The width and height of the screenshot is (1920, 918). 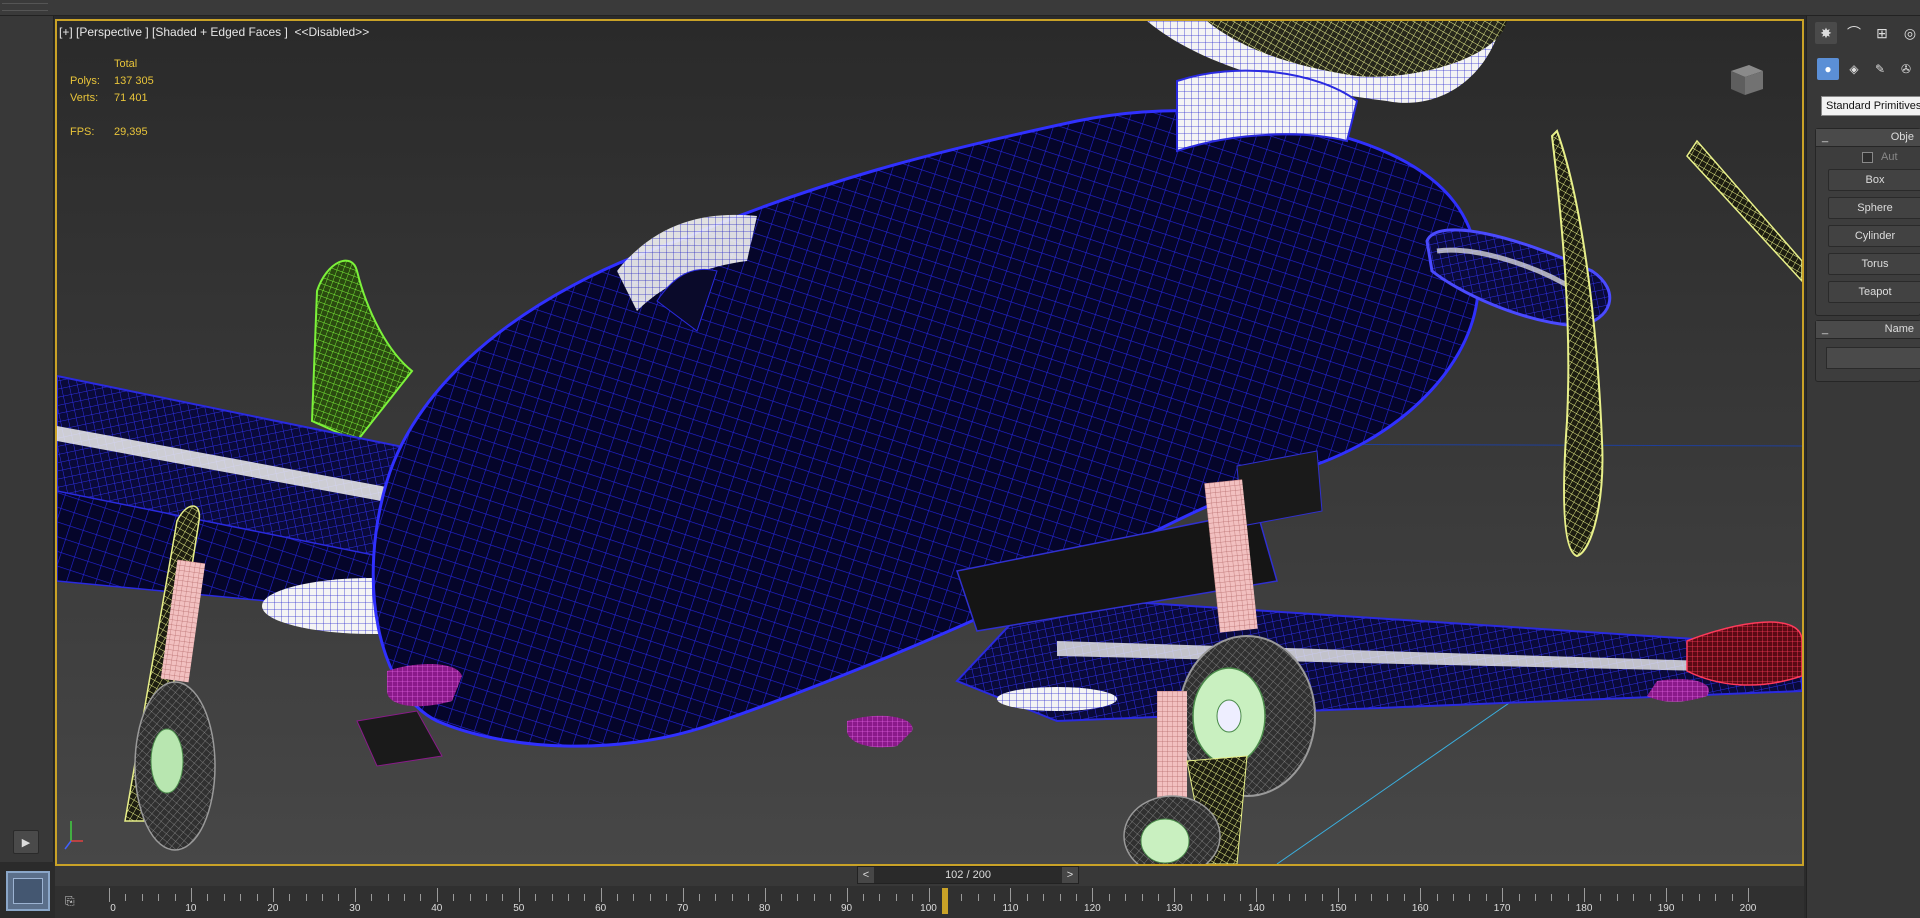 I want to click on time-slider: < 102 / 200 >, so click(x=968, y=875).